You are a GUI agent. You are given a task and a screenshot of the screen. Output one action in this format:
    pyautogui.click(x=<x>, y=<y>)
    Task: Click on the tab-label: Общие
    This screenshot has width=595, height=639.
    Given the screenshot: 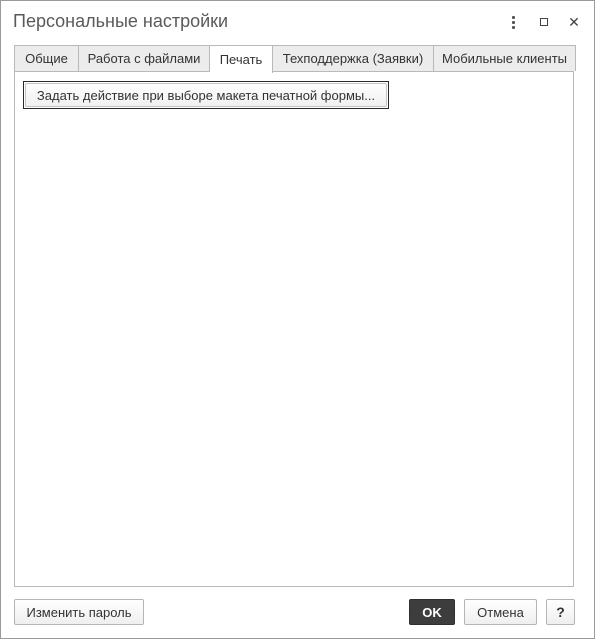 What is the action you would take?
    pyautogui.click(x=46, y=58)
    